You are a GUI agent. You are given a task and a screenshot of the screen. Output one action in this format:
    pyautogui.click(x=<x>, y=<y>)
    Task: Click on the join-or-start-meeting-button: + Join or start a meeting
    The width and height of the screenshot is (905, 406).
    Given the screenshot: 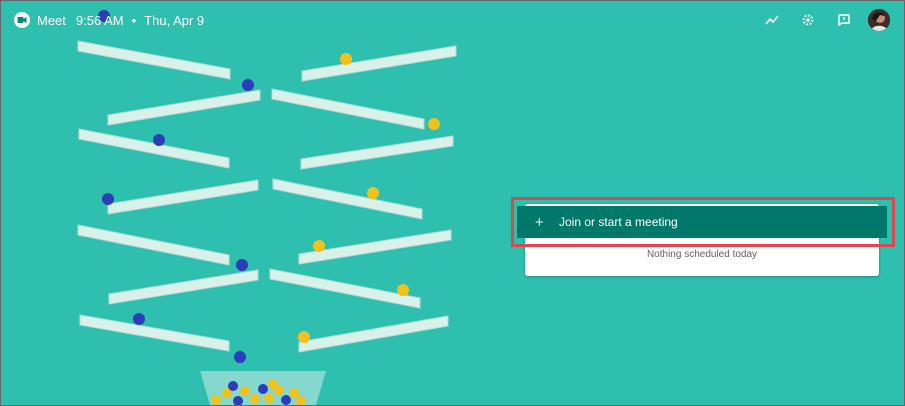 What is the action you would take?
    pyautogui.click(x=702, y=222)
    